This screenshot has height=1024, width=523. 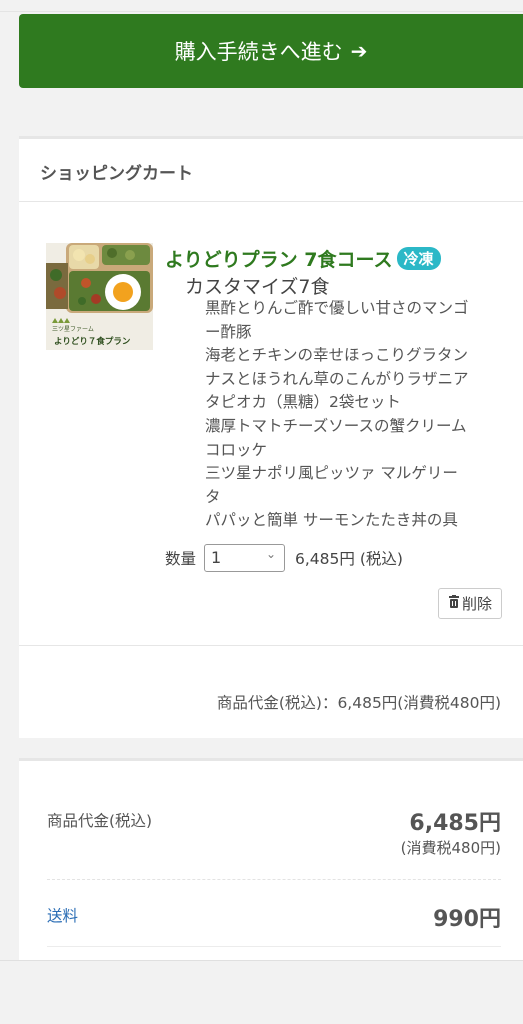 What do you see at coordinates (73, 329) in the screenshot?
I see `brand-logo-text: 三ツ星ファーム` at bounding box center [73, 329].